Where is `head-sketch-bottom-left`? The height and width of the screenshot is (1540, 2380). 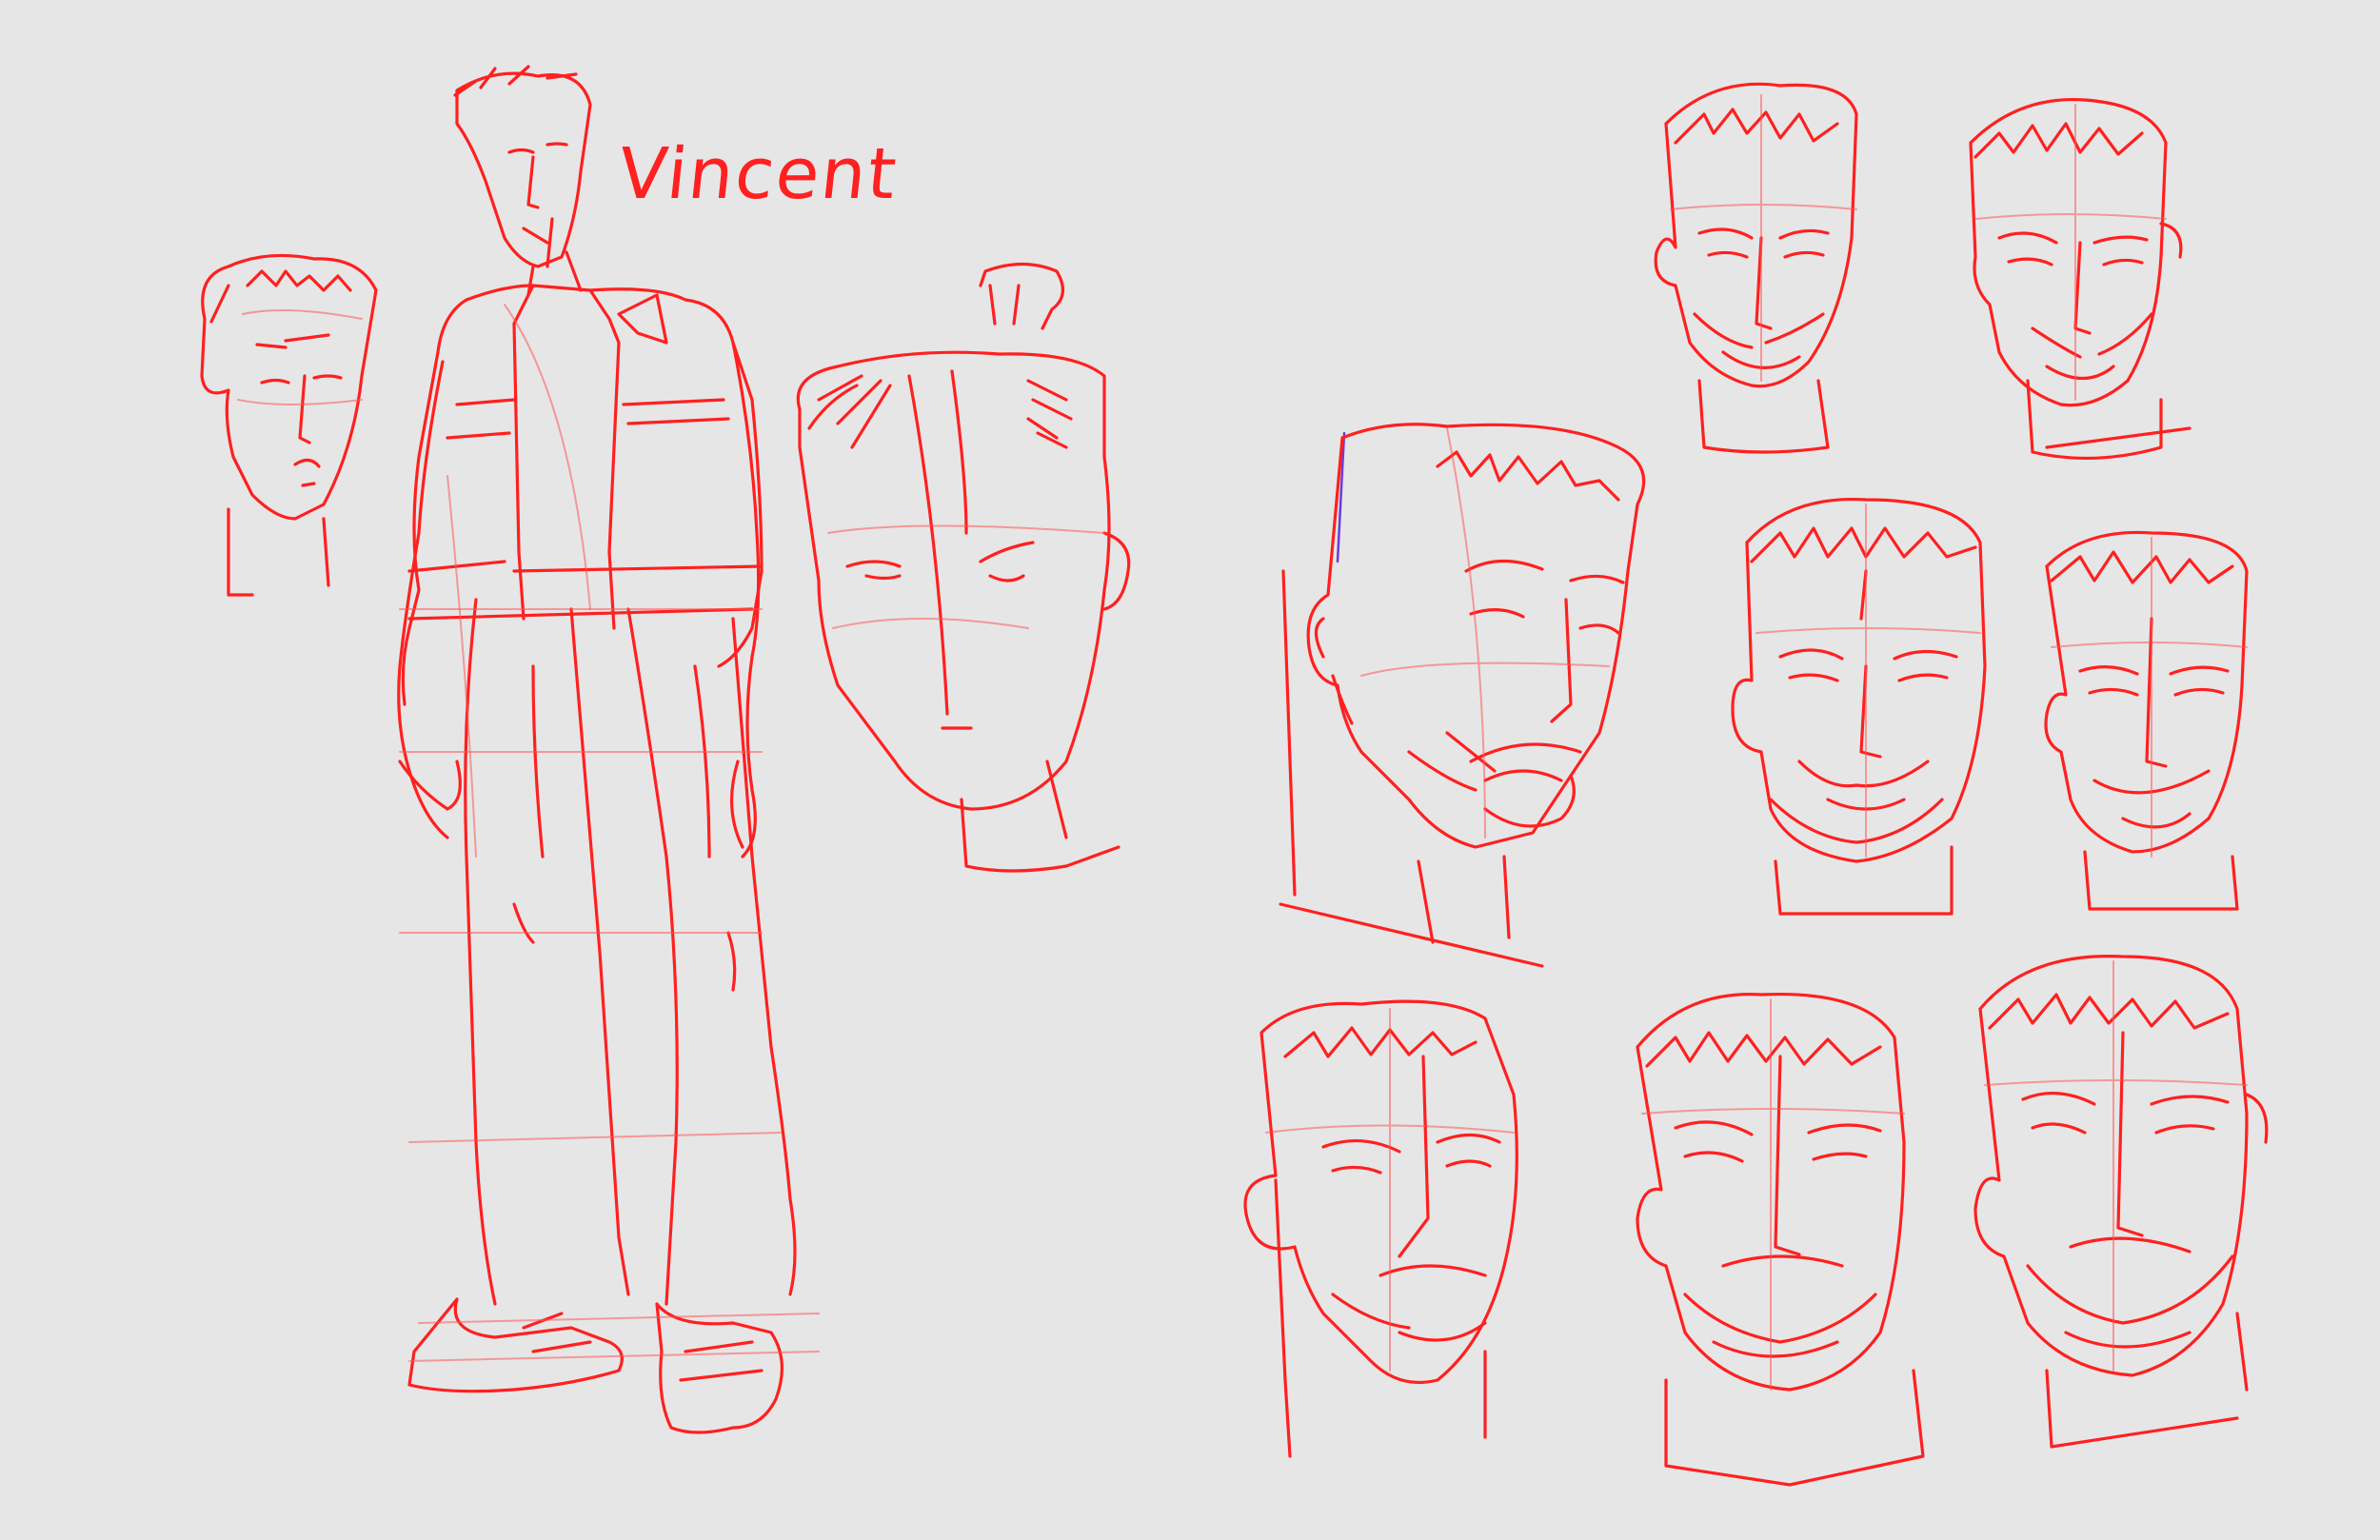 head-sketch-bottom-left is located at coordinates (1380, 1228).